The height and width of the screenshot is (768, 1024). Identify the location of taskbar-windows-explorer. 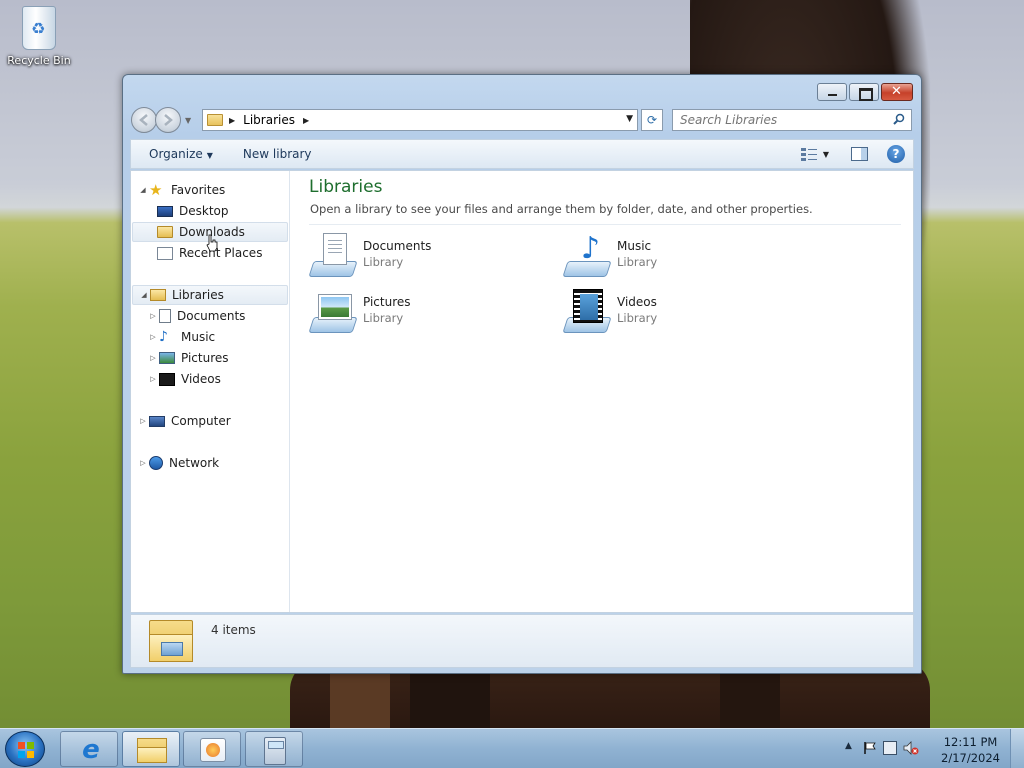
(151, 749).